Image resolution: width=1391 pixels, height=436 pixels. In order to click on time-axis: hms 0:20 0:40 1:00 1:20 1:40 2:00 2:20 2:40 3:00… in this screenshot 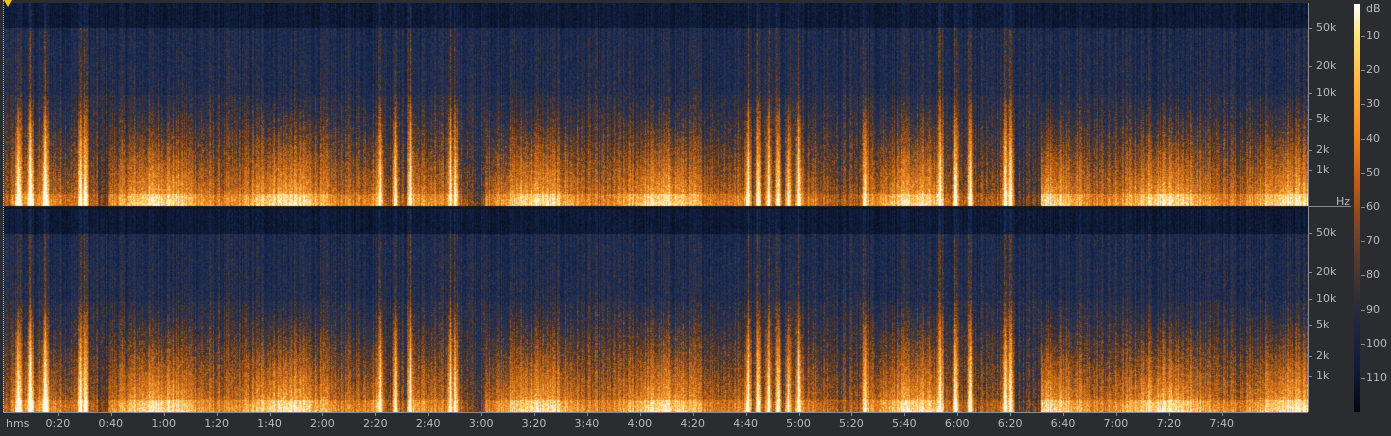, I will do `click(655, 424)`.